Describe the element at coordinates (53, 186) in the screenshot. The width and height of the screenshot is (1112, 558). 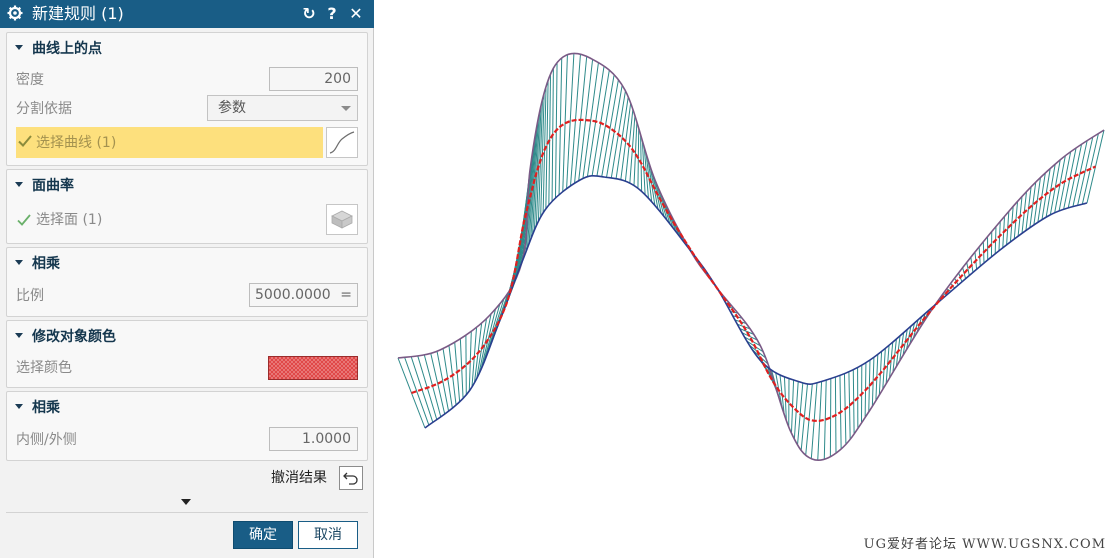
I see `group-title: 面曲率` at that location.